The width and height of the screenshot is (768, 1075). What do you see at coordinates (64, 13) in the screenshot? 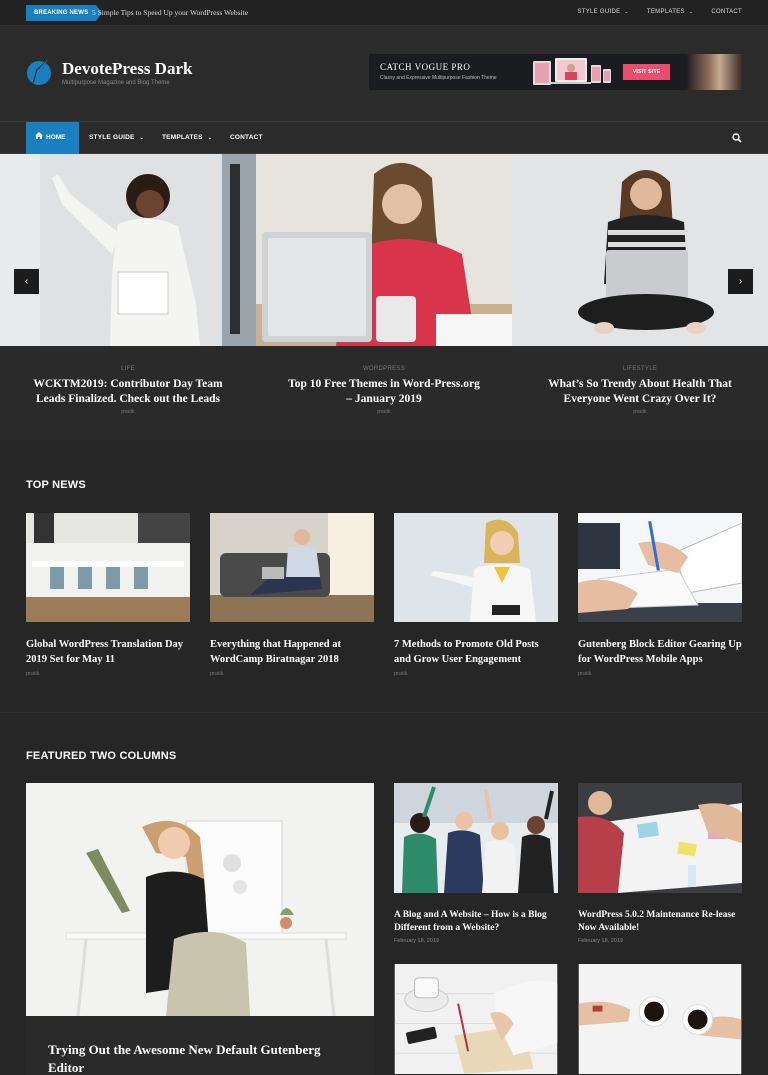
I see `breaking-news-label: BREAKING NEWS` at bounding box center [64, 13].